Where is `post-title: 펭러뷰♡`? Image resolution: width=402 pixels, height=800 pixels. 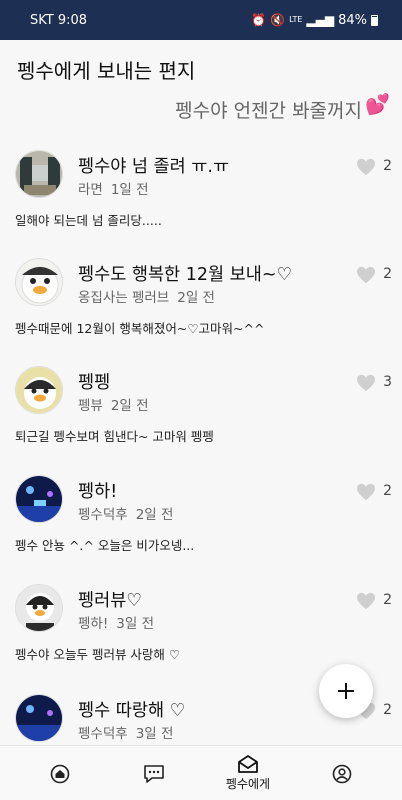 post-title: 펭러뷰♡ is located at coordinates (110, 599).